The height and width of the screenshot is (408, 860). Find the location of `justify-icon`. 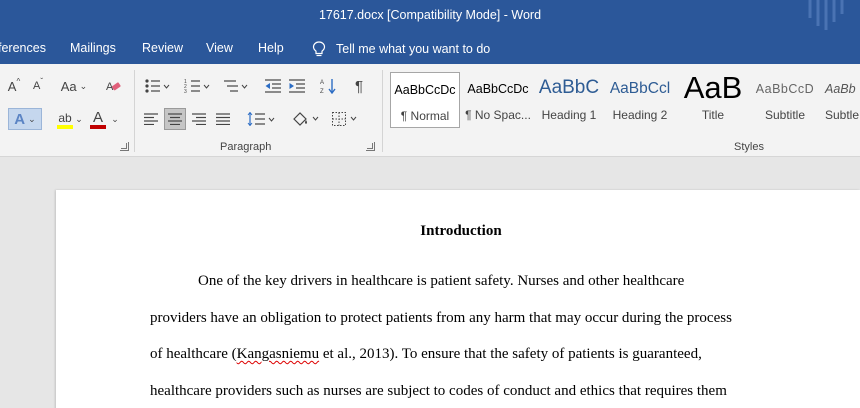

justify-icon is located at coordinates (223, 119).